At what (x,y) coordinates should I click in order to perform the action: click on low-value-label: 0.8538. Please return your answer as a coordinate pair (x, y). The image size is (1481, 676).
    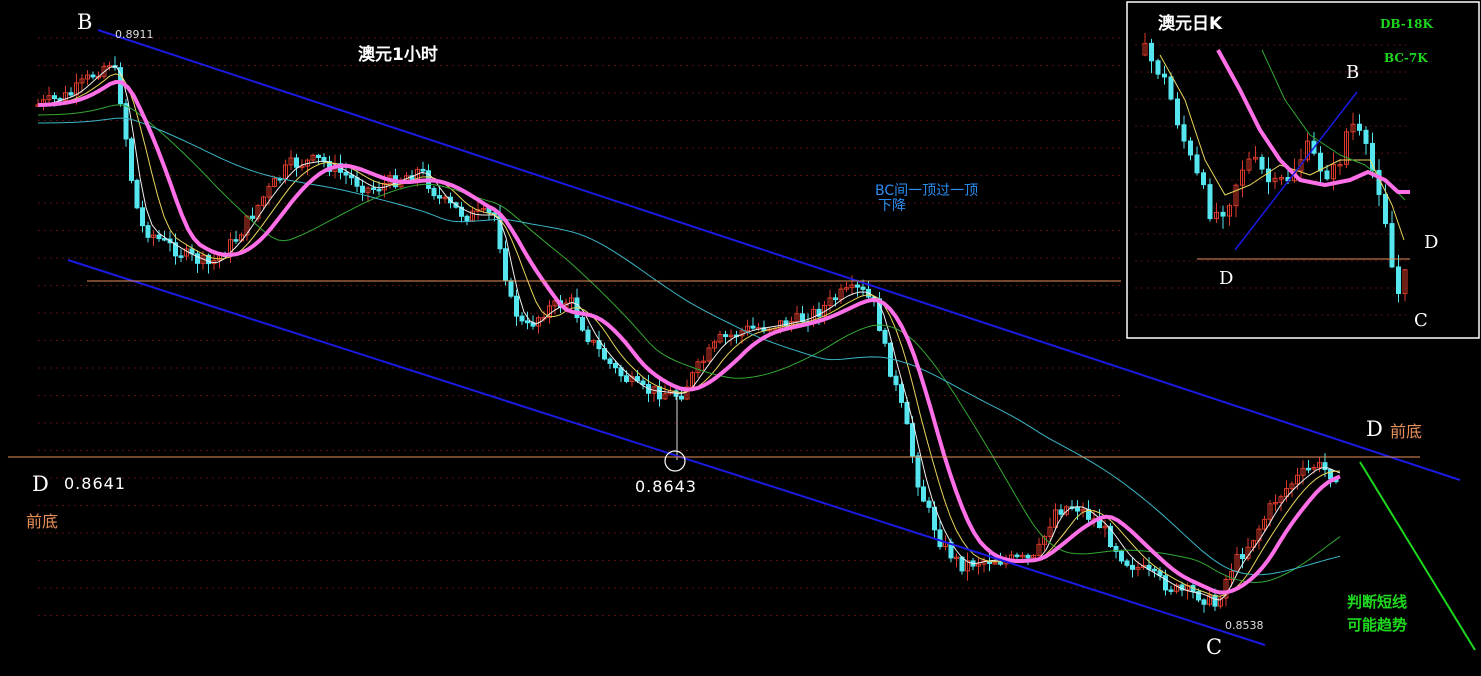
    Looking at the image, I should click on (1244, 625).